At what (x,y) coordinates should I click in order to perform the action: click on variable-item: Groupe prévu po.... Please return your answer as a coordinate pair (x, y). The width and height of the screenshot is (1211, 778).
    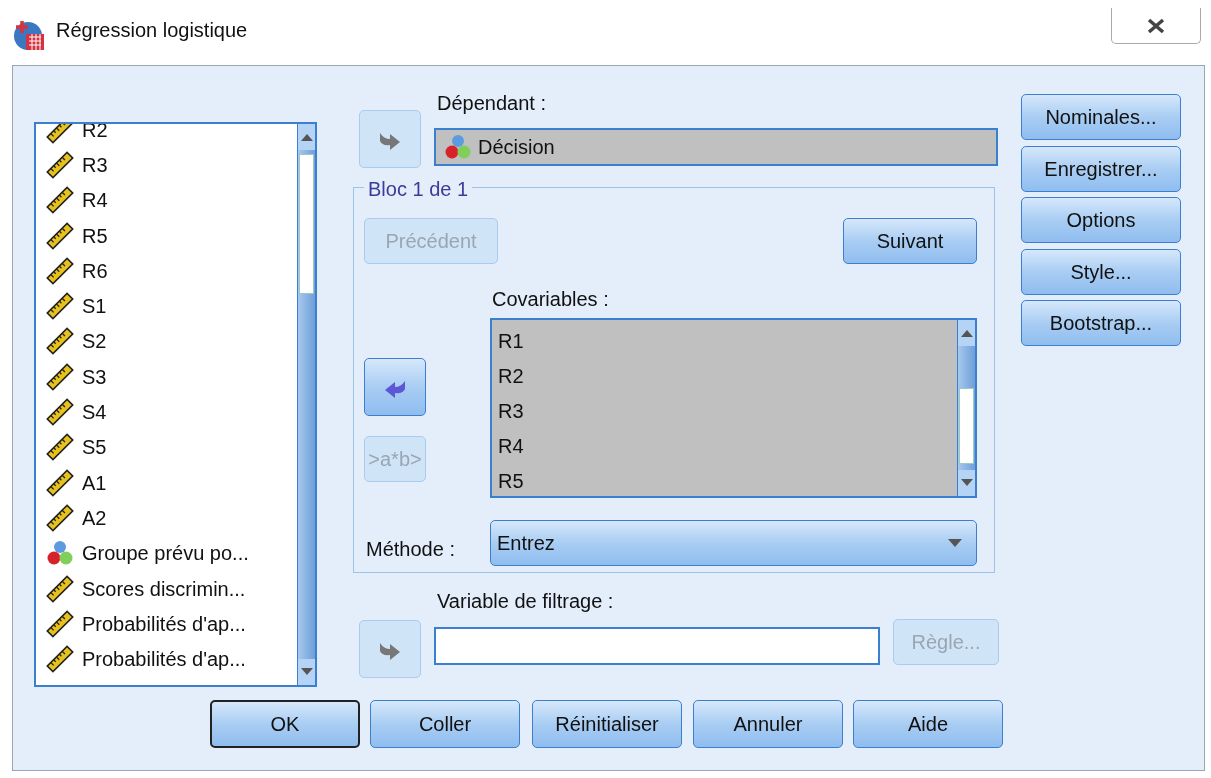
    Looking at the image, I should click on (171, 553).